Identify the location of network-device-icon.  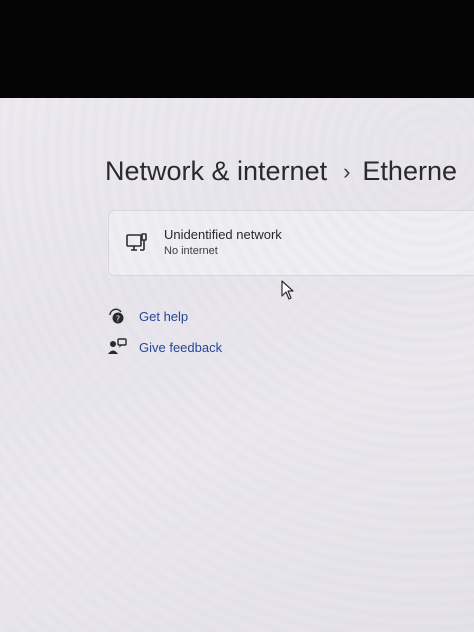
(137, 243).